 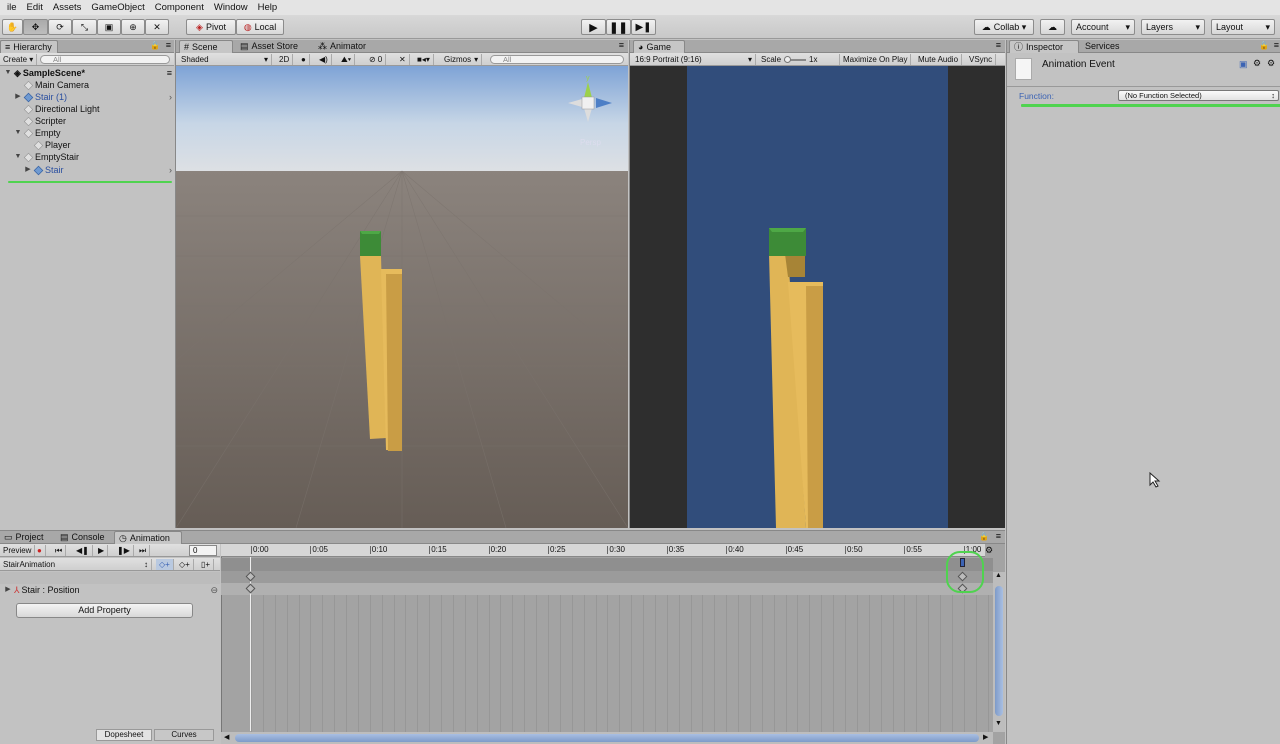 What do you see at coordinates (102, 550) in the screenshot?
I see `play-anim-button: ▶` at bounding box center [102, 550].